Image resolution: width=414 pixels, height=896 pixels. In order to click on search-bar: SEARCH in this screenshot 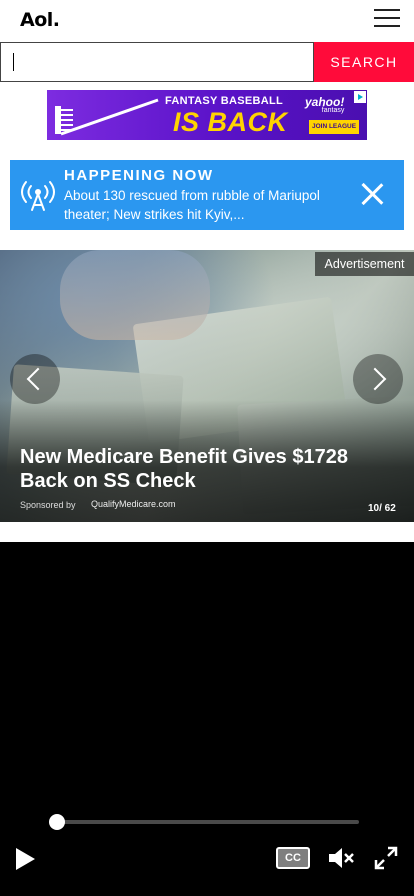, I will do `click(207, 62)`.